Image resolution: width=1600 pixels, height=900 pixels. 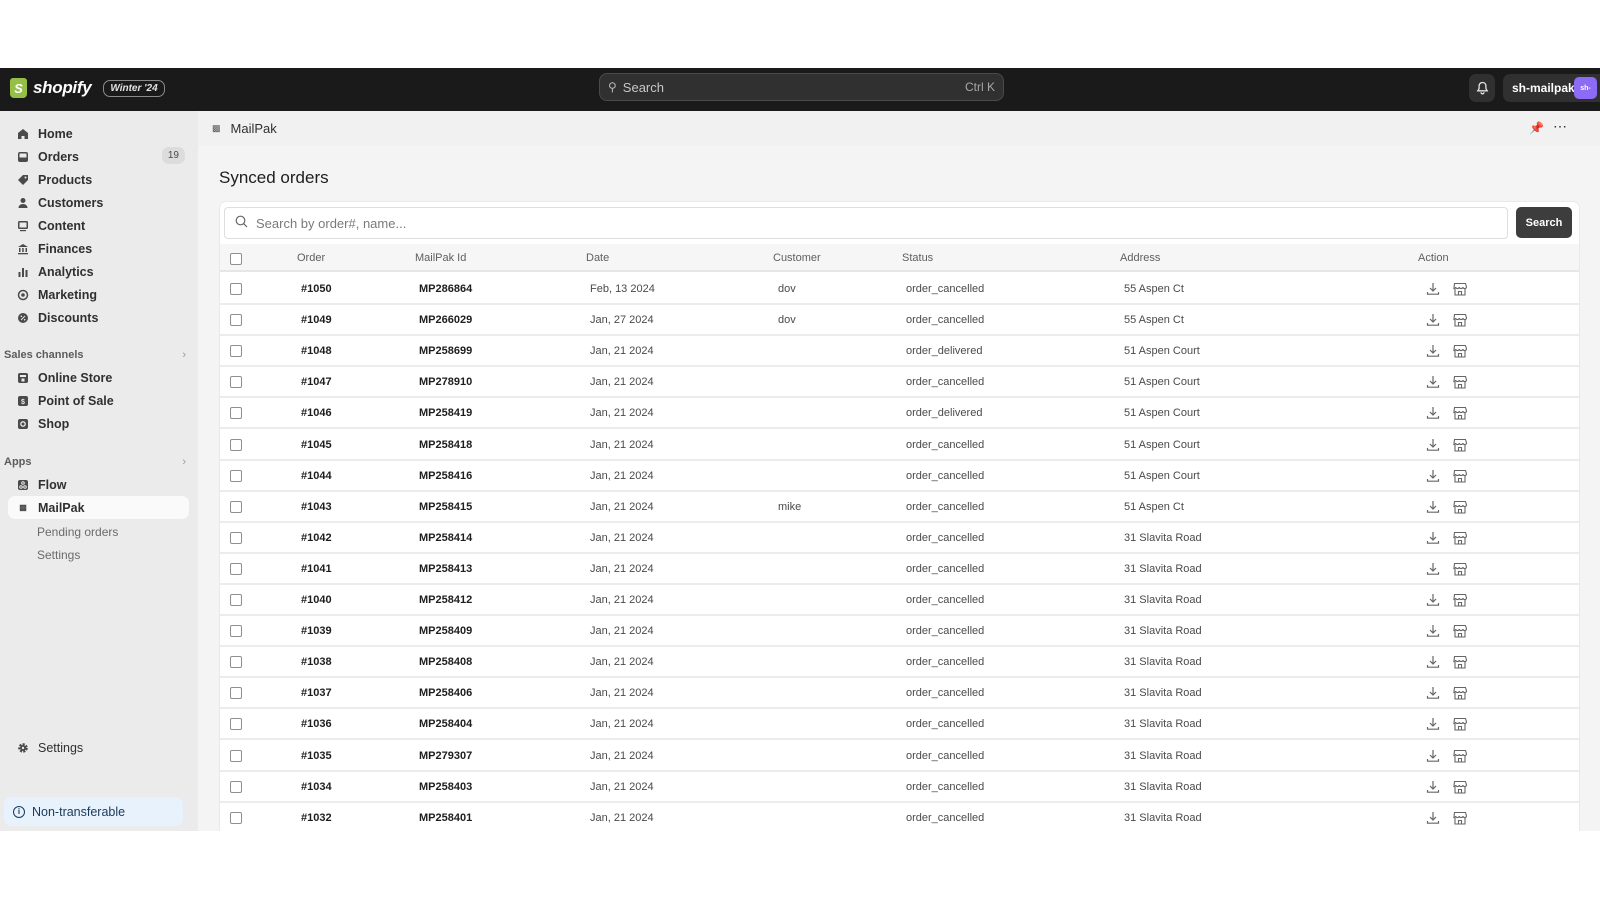 I want to click on order-number: #1050, so click(x=316, y=289).